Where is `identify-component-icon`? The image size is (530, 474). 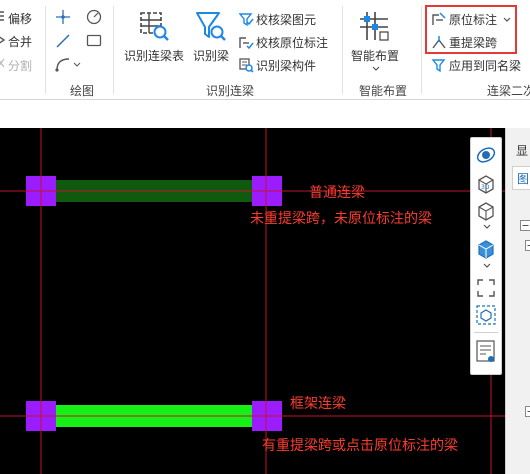 identify-component-icon is located at coordinates (246, 65).